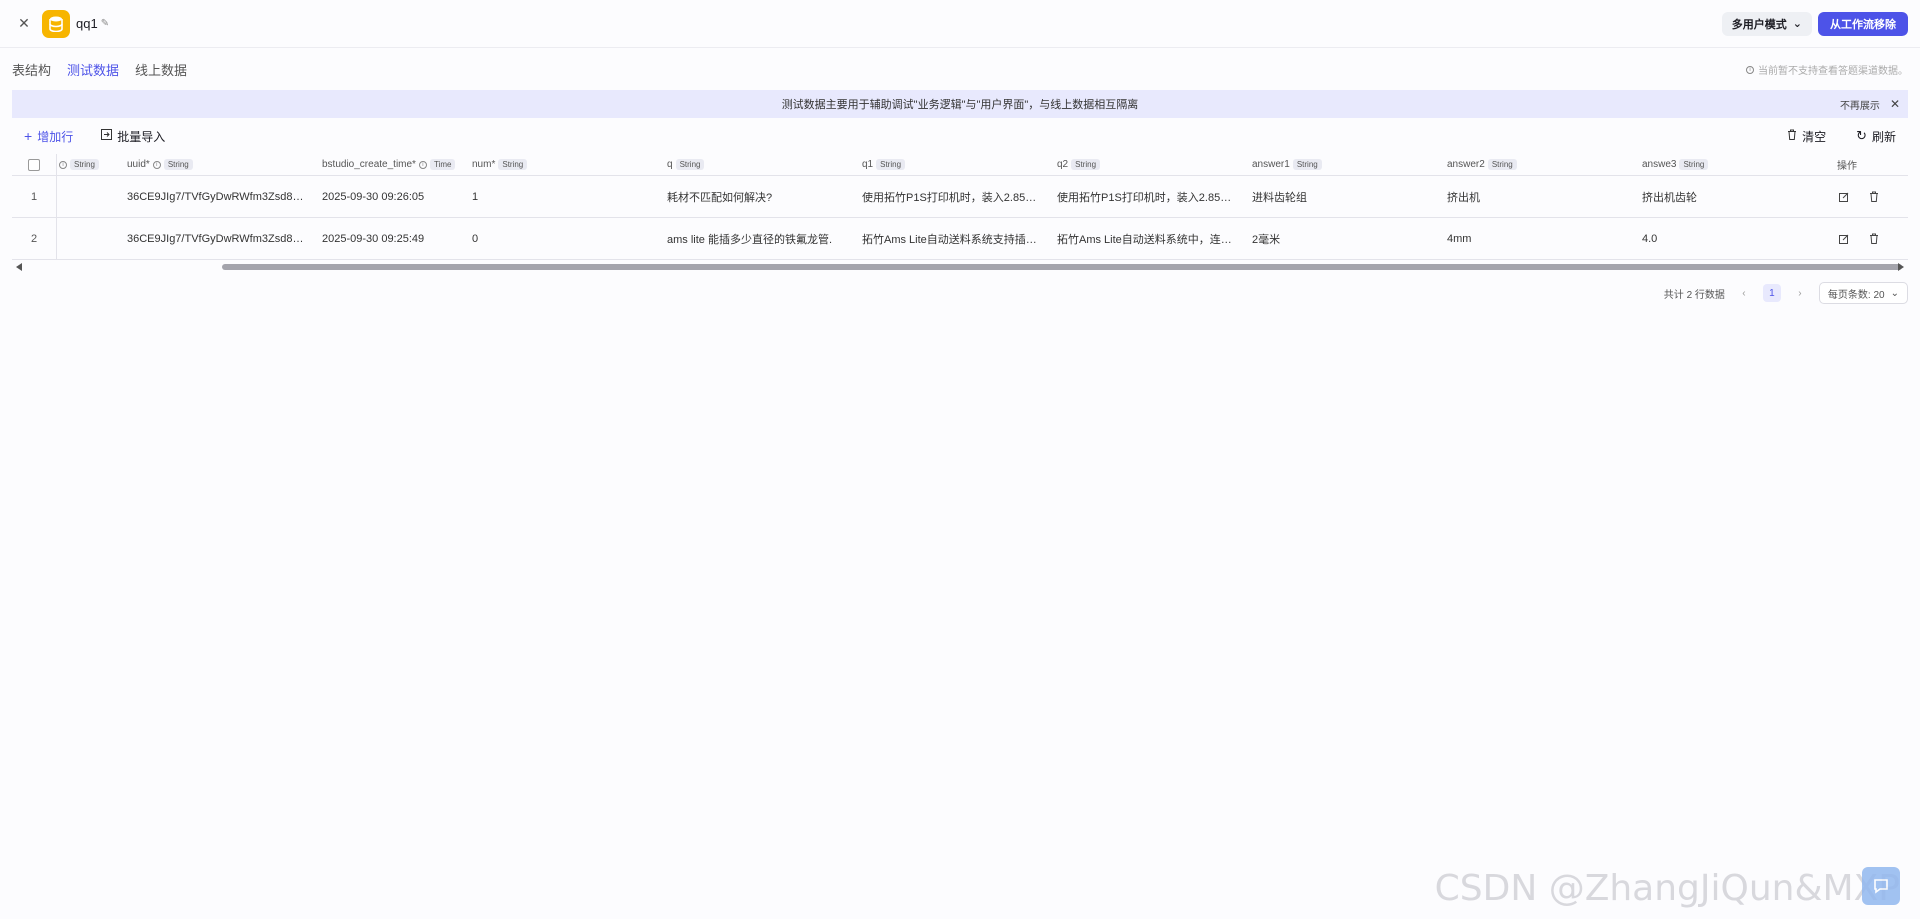  I want to click on page-size-select: 每页条数: 20 ⌄, so click(1863, 293).